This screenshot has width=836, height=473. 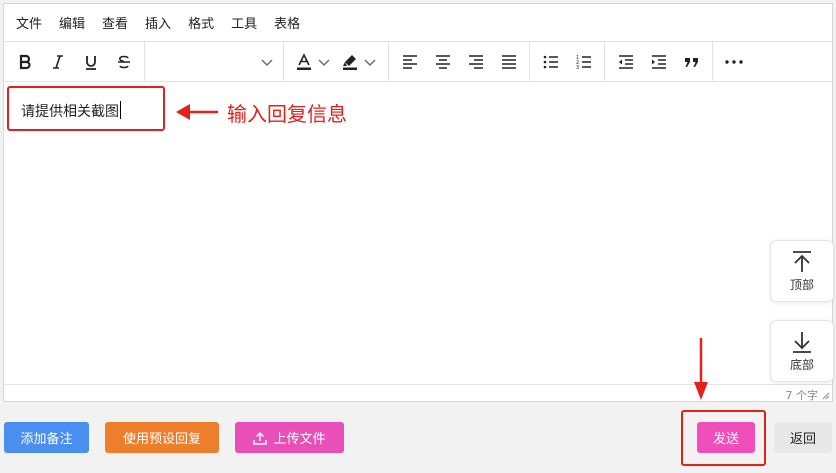 I want to click on menu-table: 表格, so click(x=287, y=22).